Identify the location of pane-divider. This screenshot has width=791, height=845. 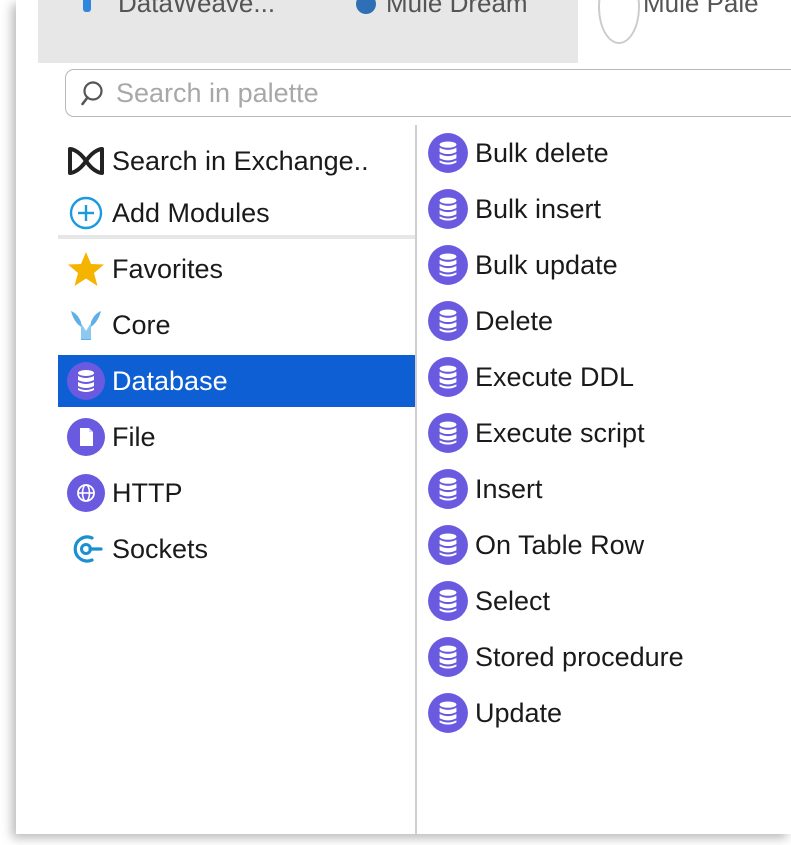
(416, 479).